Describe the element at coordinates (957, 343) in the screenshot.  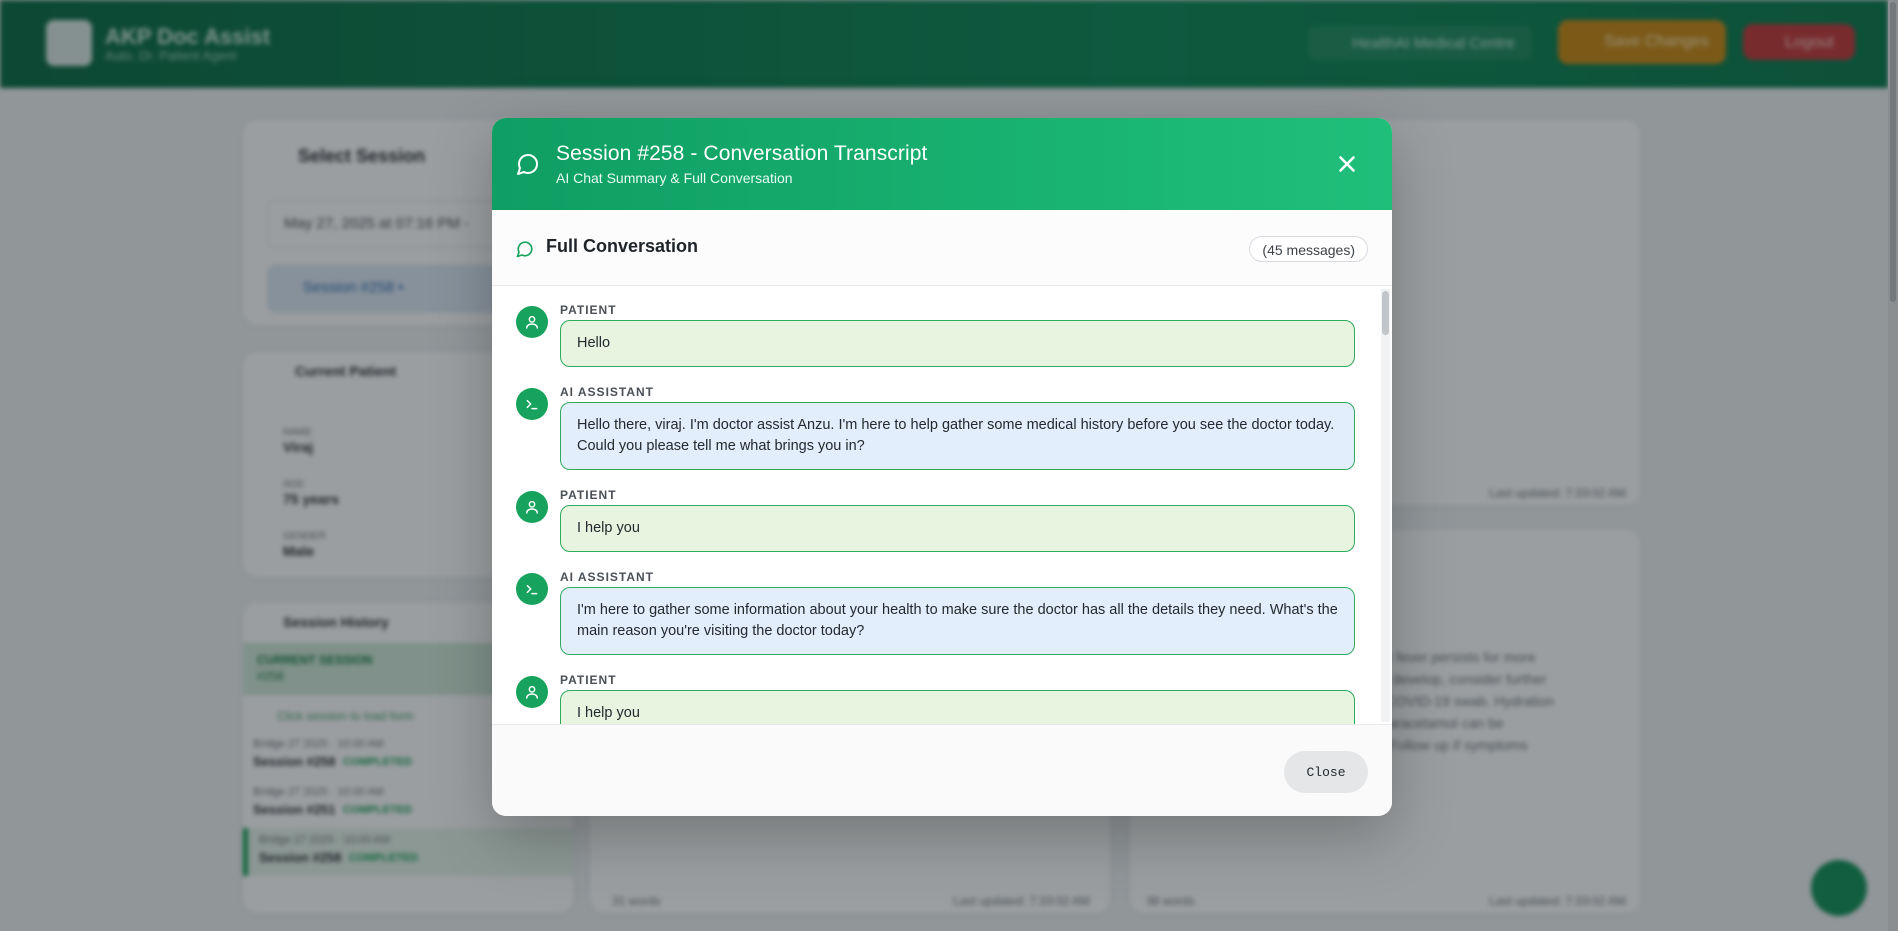
I see `message-bubble: Hello` at that location.